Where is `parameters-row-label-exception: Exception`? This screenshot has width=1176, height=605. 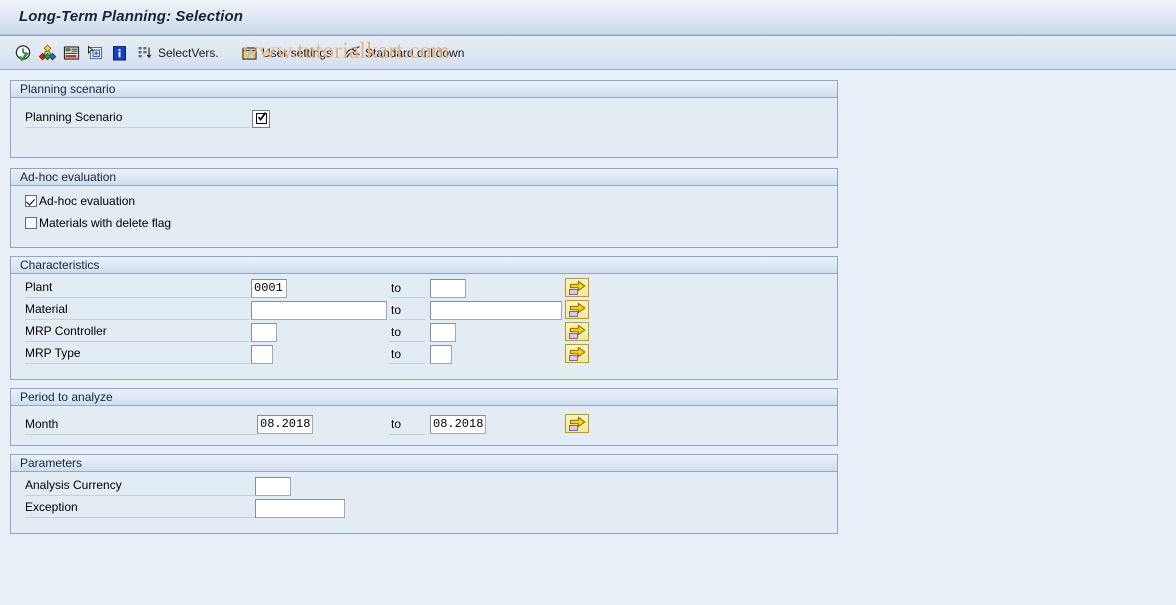
parameters-row-label-exception: Exception is located at coordinates (51, 507).